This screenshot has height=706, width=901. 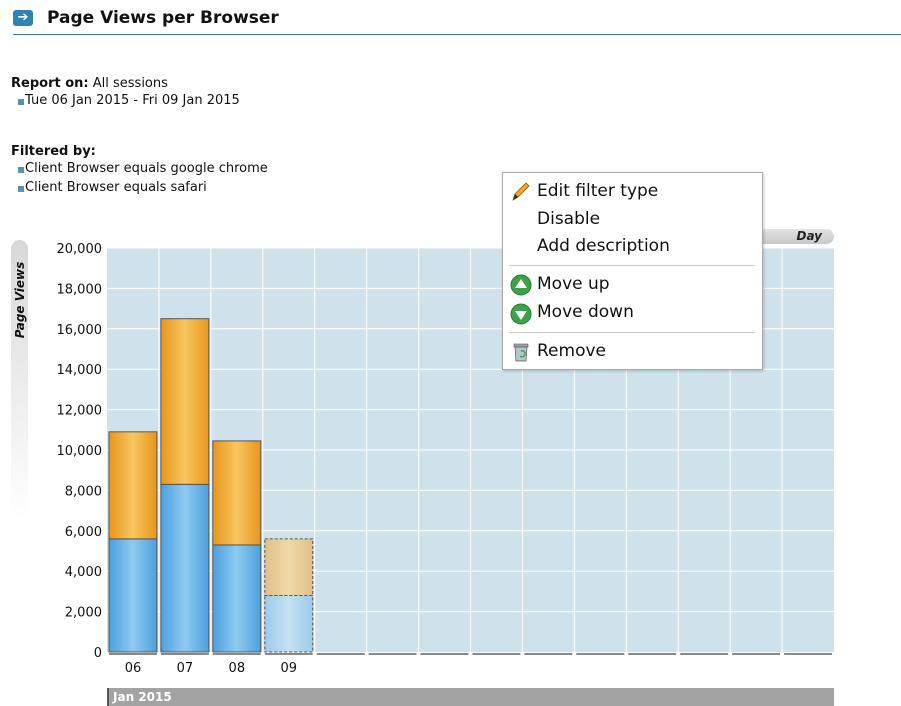 I want to click on x-tick-label: 09, so click(x=288, y=668).